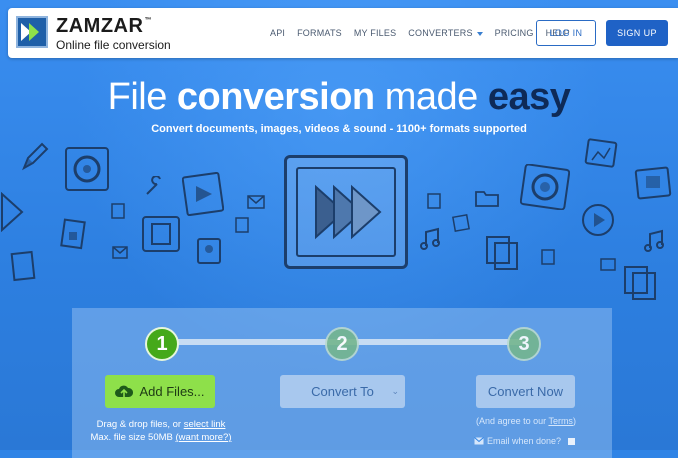 This screenshot has width=678, height=458. I want to click on step-1-indicator: 1, so click(162, 344).